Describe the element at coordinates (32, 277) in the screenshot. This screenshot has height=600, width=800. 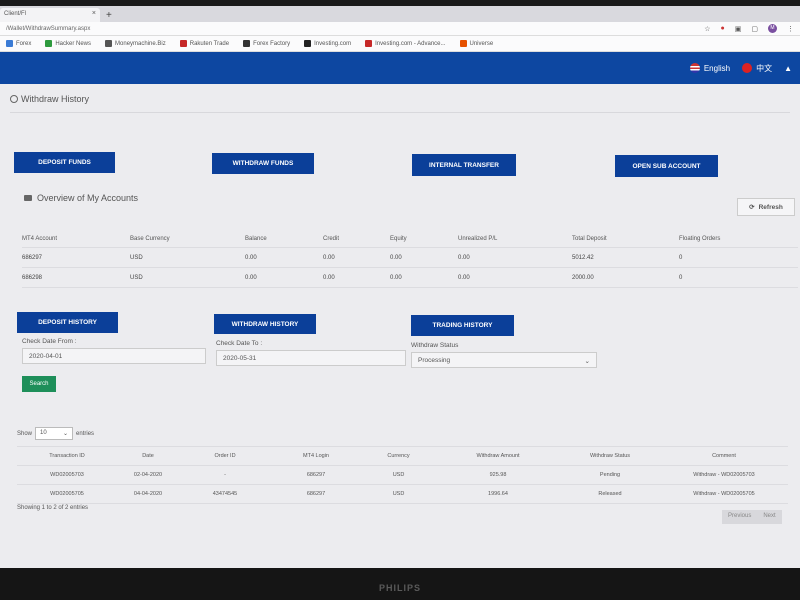
I see `table-cell: 686298` at that location.